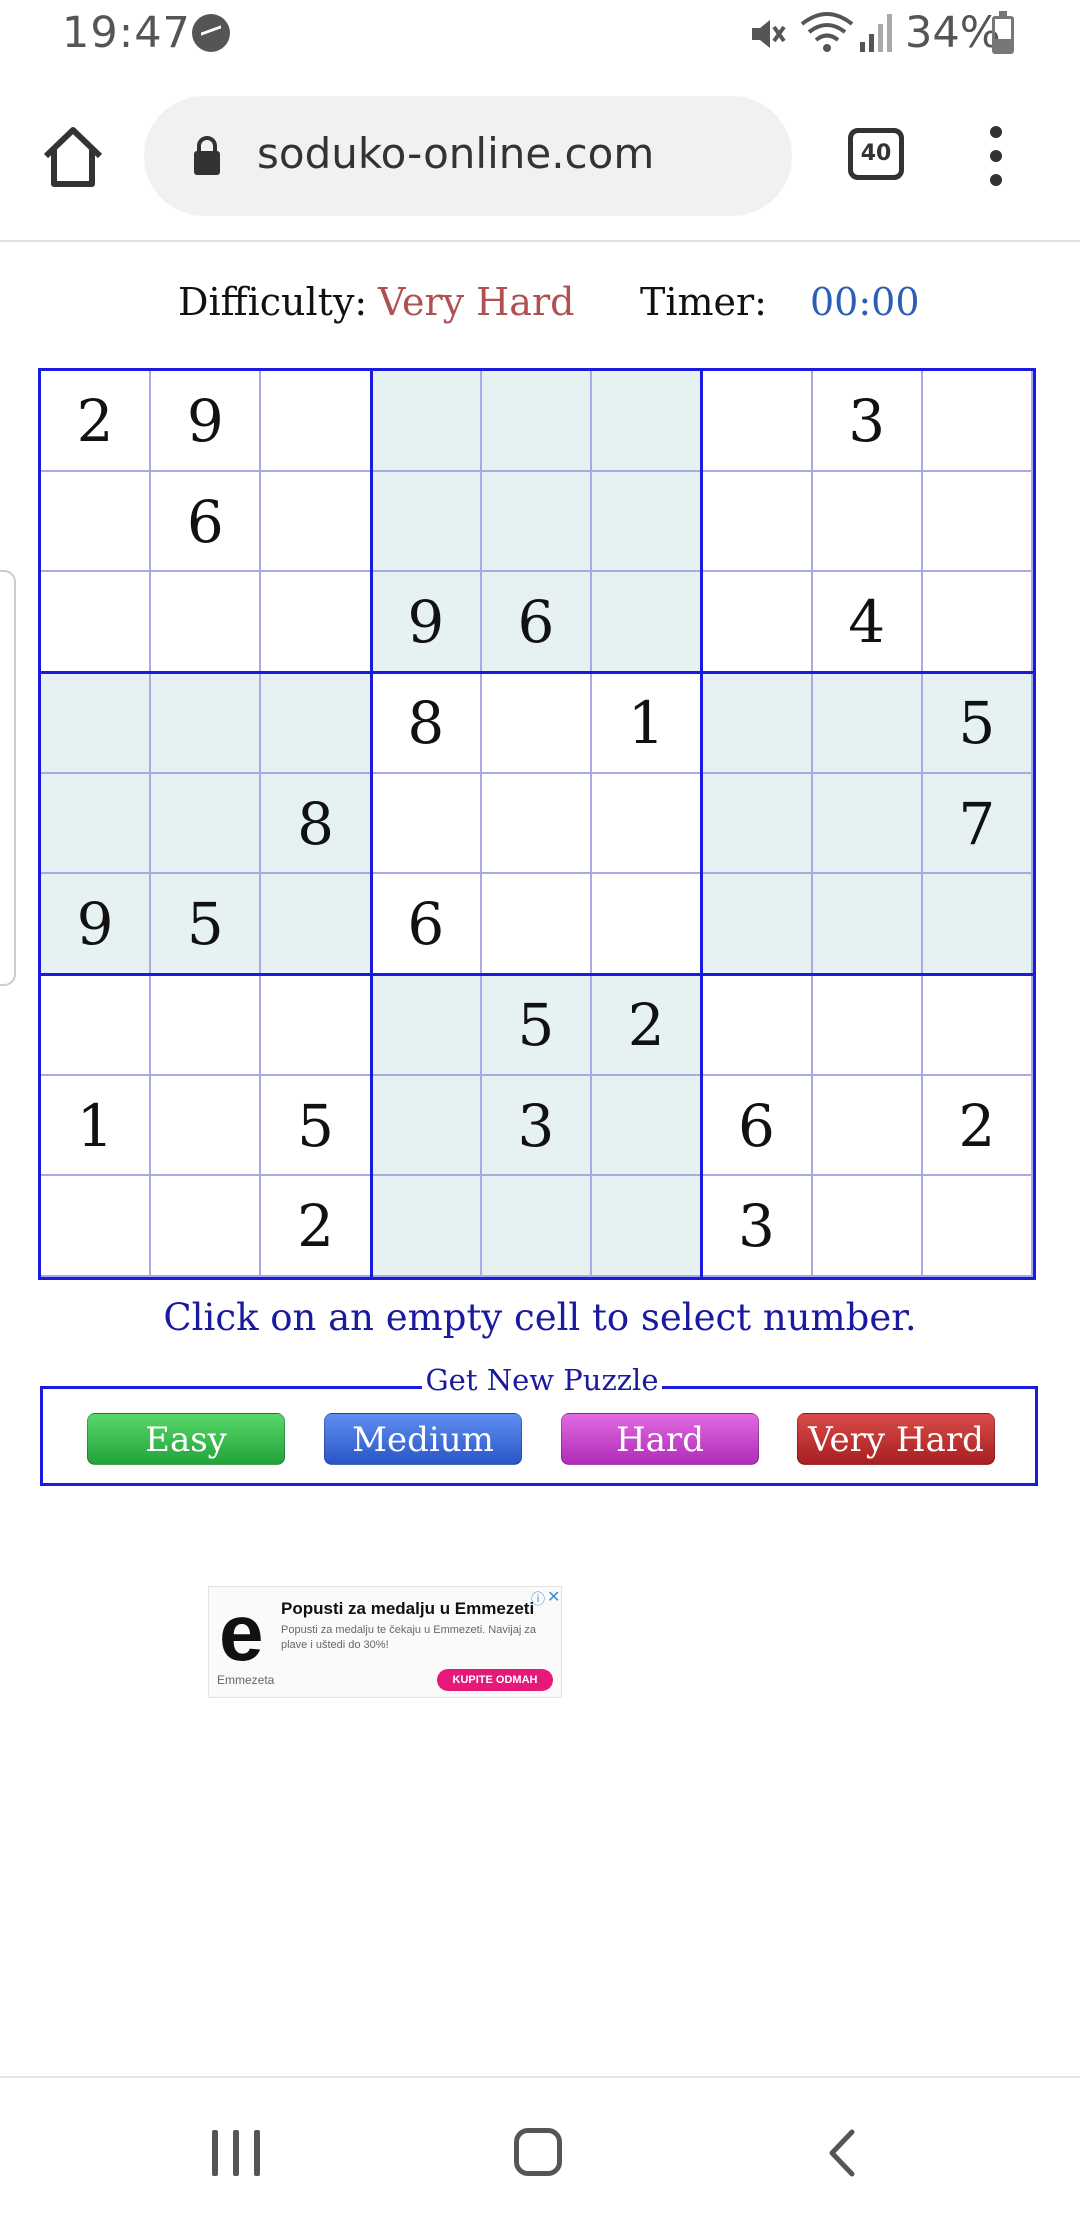  Describe the element at coordinates (426, 723) in the screenshot. I see `sudoku-cell: 8` at that location.